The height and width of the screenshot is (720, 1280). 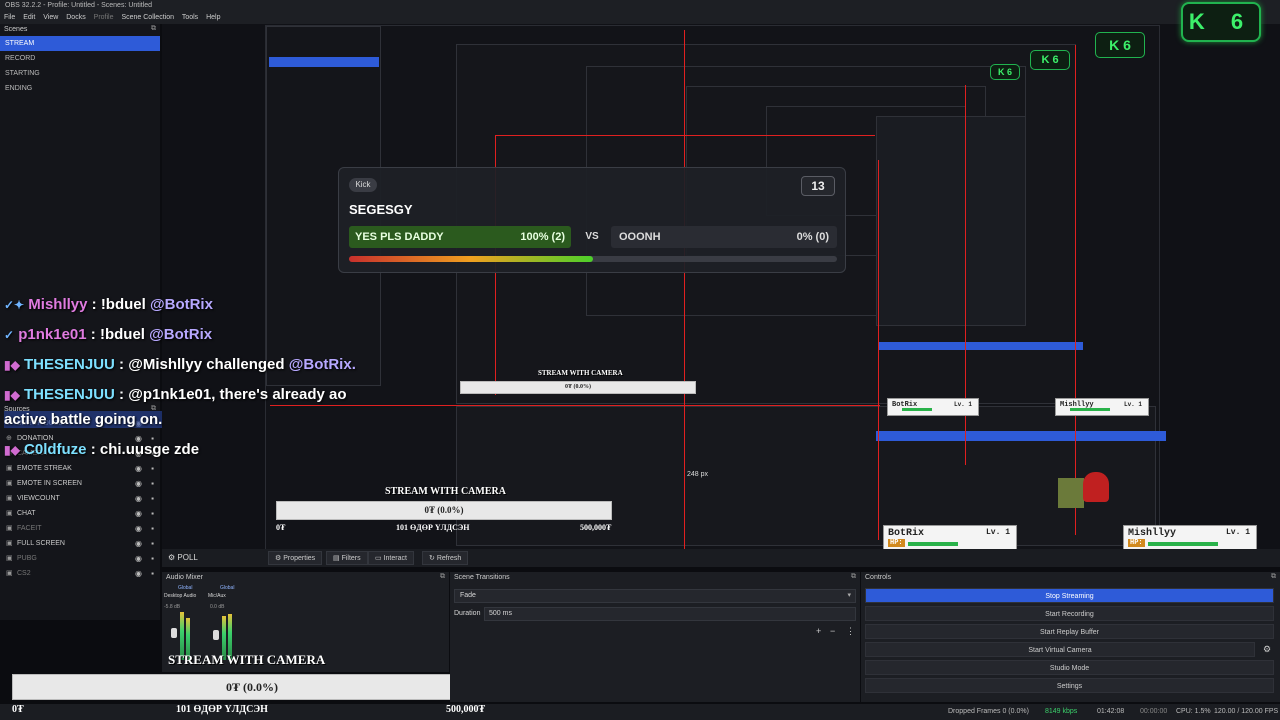 I want to click on donation-mid: 101 ӨДӨР ҮЛДСЭН, so click(x=222, y=709).